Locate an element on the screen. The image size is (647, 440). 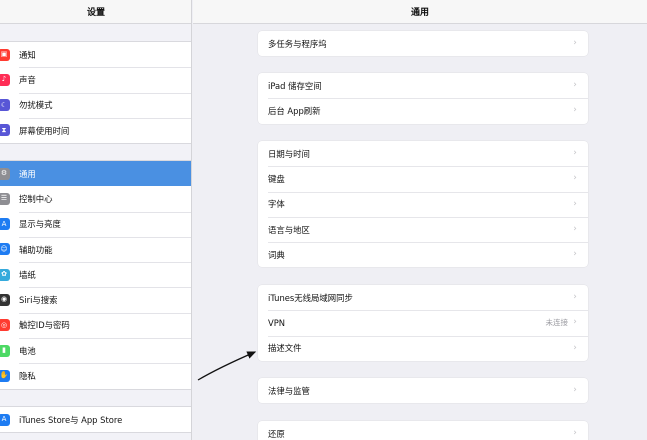
app-store-icon: A is located at coordinates (5, 419).